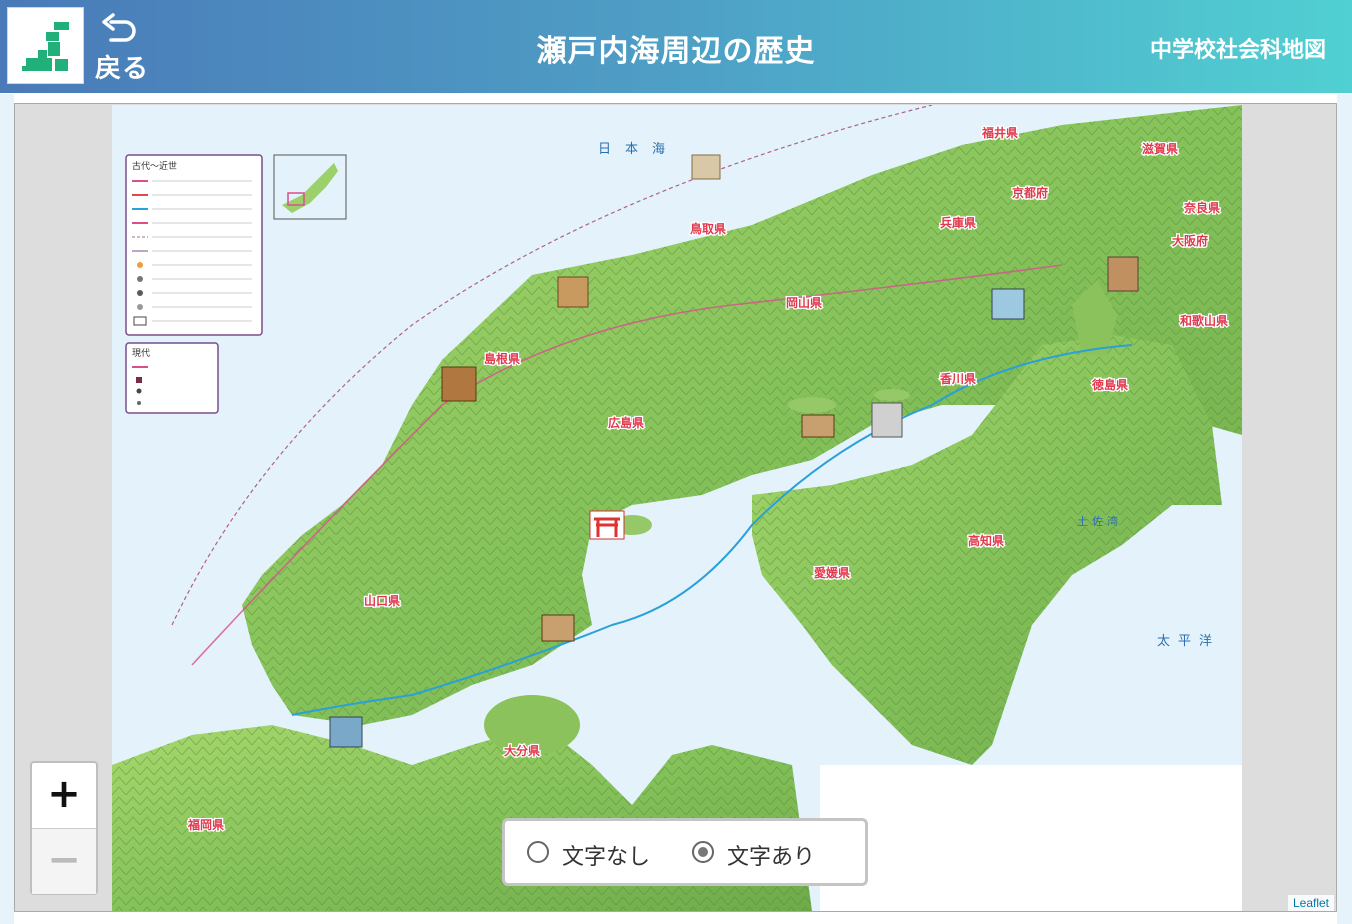  Describe the element at coordinates (1344, 509) in the screenshot. I see `map-edge-right` at that location.